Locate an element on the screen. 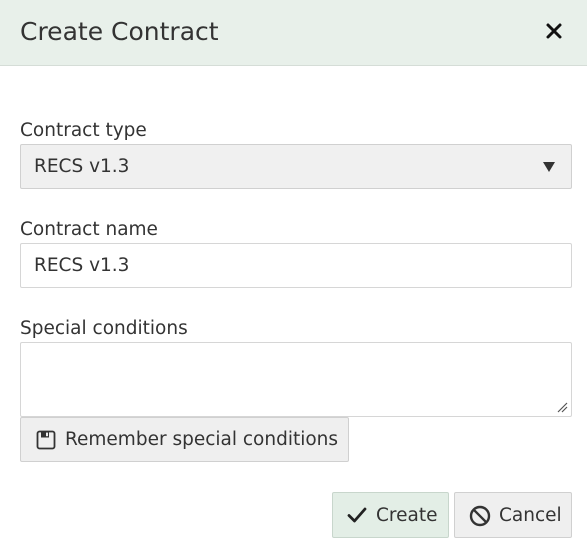 This screenshot has width=587, height=545. remember-special-conditions-label: Remember special conditions is located at coordinates (202, 439).